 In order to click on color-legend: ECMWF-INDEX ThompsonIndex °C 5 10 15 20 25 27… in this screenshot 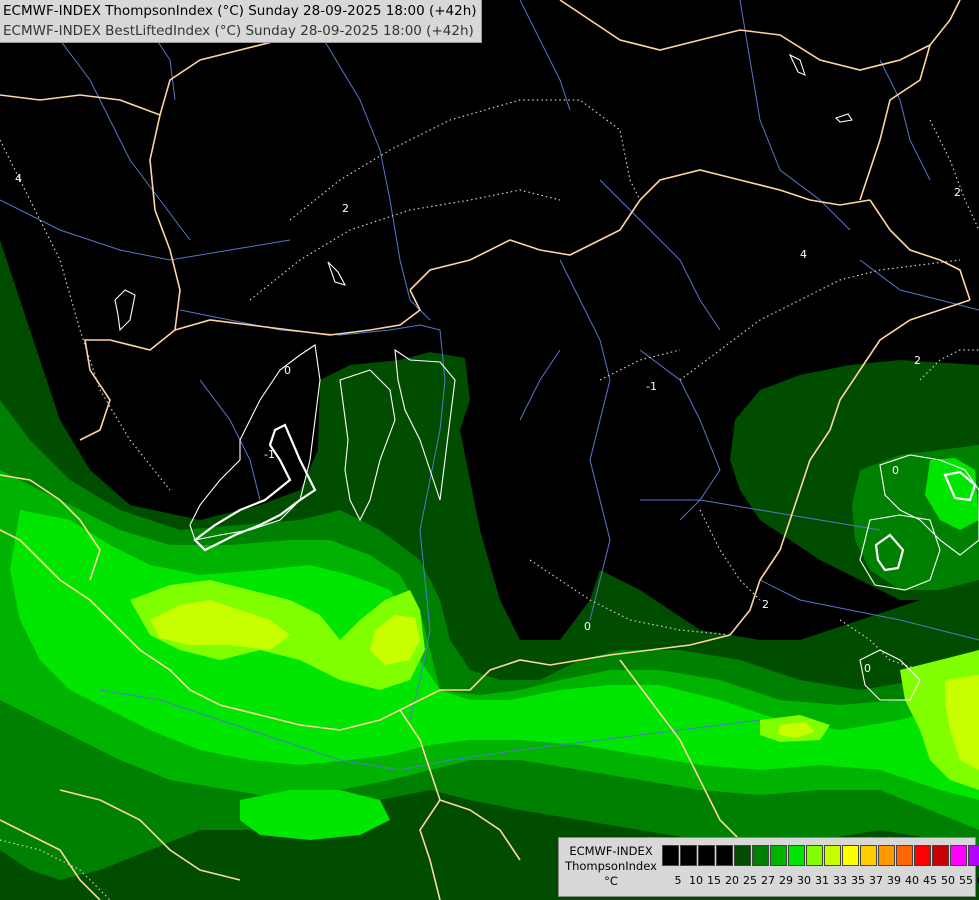, I will do `click(768, 867)`.